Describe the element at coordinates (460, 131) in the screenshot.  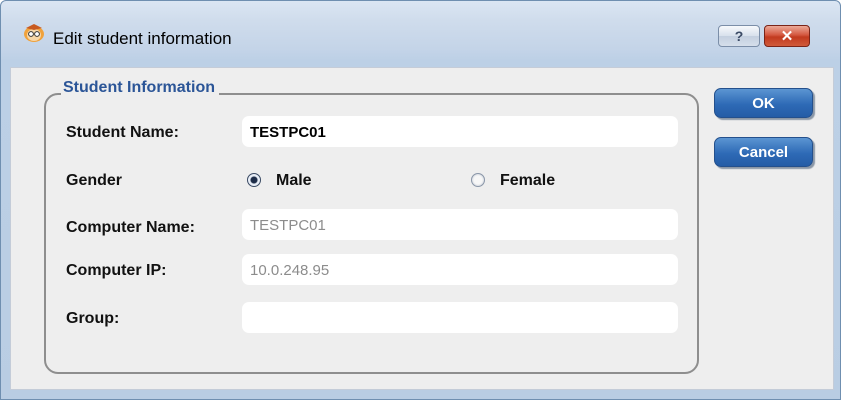
I see `student-name-field: TESTPC01` at that location.